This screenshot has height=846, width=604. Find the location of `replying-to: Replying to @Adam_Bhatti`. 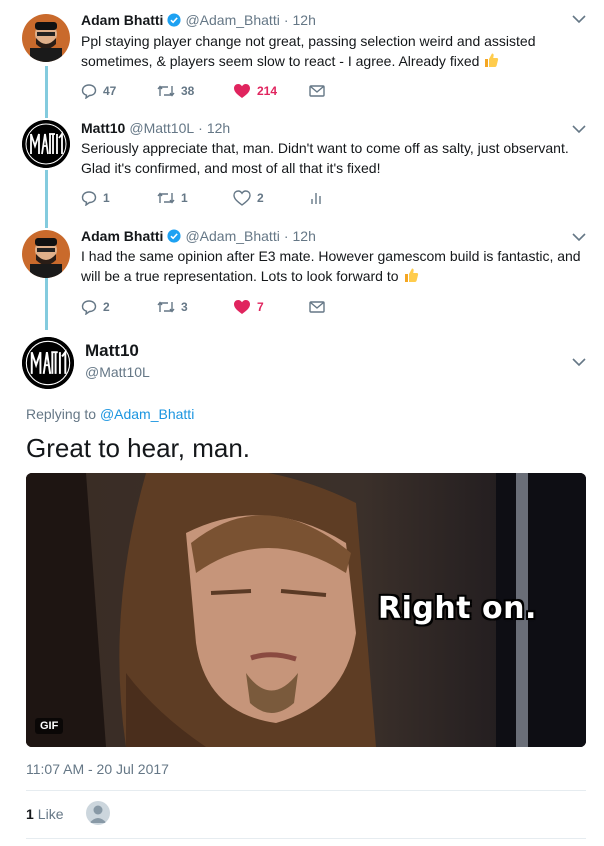

replying-to: Replying to @Adam_Bhatti is located at coordinates (110, 414).